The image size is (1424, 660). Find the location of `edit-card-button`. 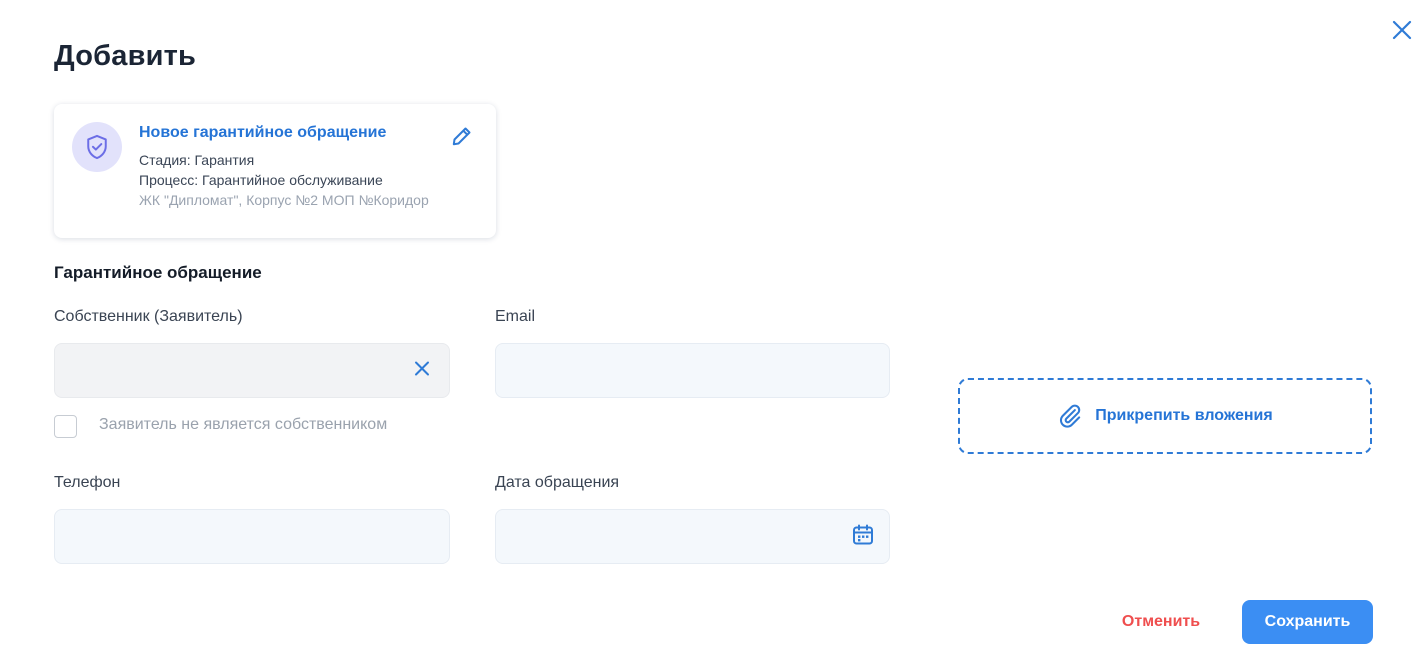

edit-card-button is located at coordinates (462, 136).